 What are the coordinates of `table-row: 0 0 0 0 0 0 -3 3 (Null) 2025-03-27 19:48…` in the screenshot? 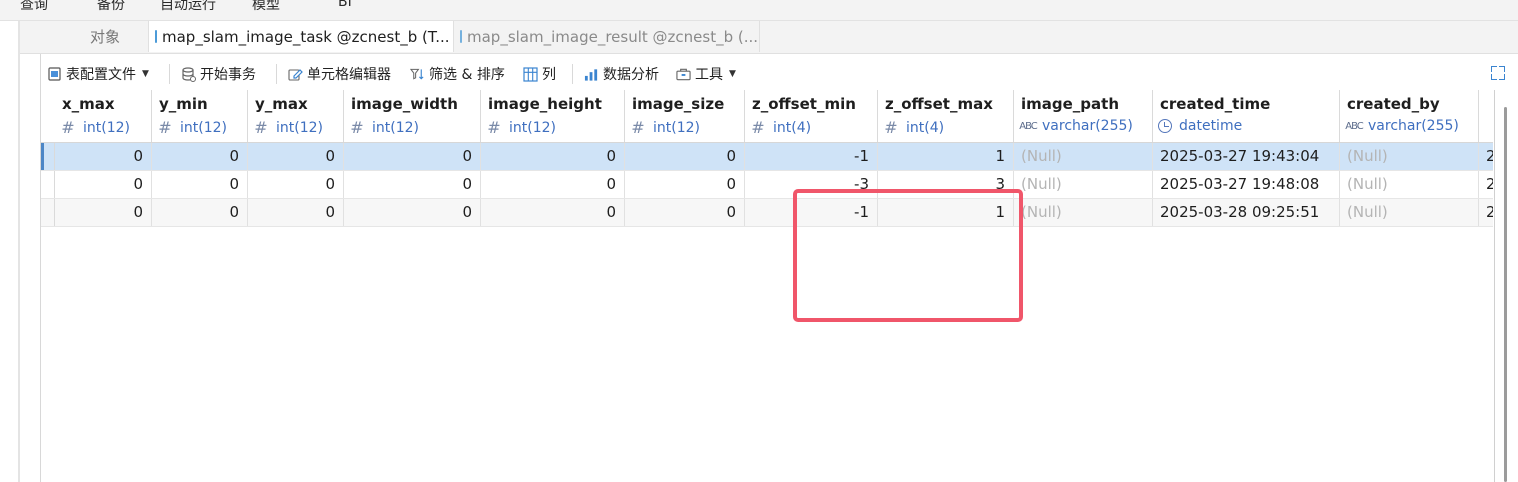 It's located at (767, 185).